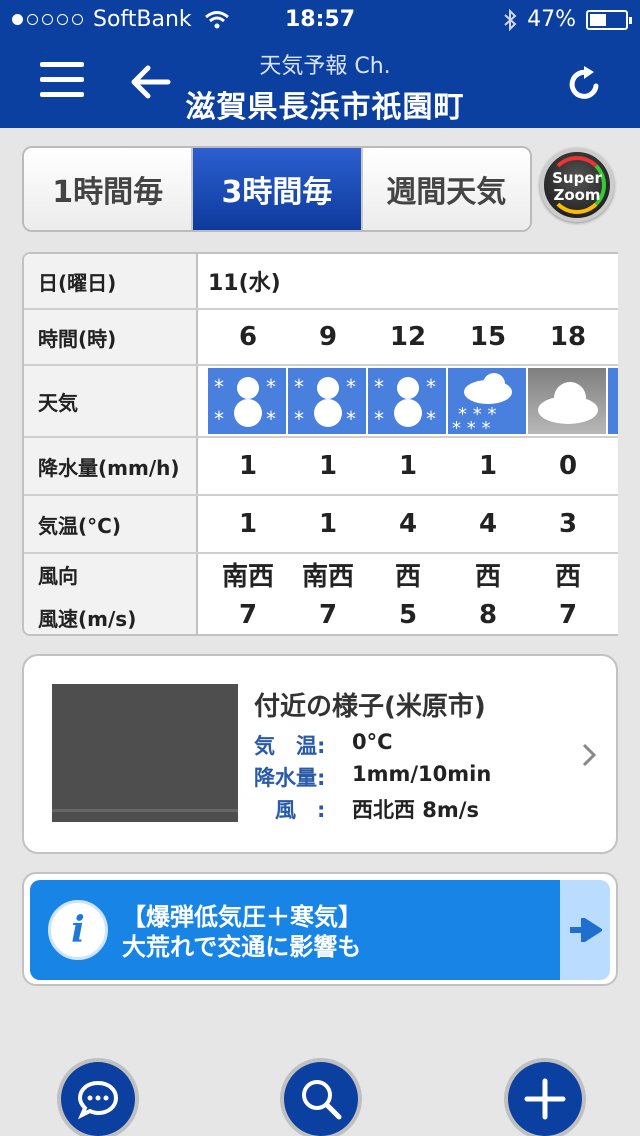  I want to click on wind-cells: 南西 7 南西 7 西5 西8 西7, so click(413, 594).